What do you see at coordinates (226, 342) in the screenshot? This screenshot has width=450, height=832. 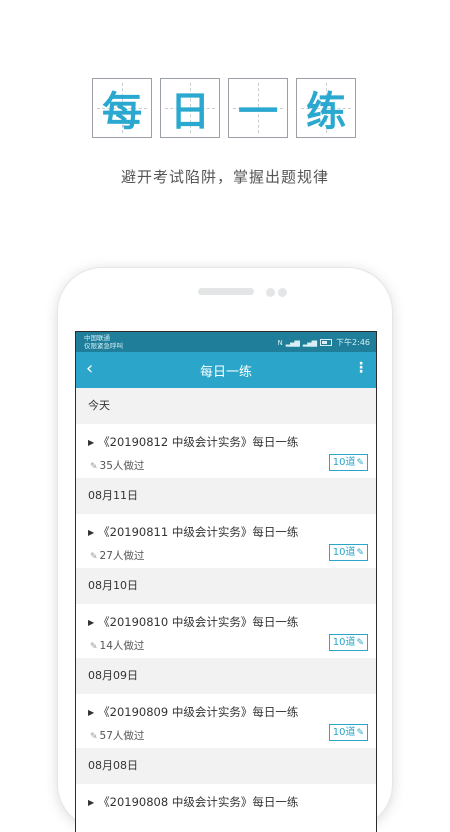 I see `status-bar: 中国联通 仅限紧急呼叫 N ▂▄▆ ▂▄▆ 下午2:46` at bounding box center [226, 342].